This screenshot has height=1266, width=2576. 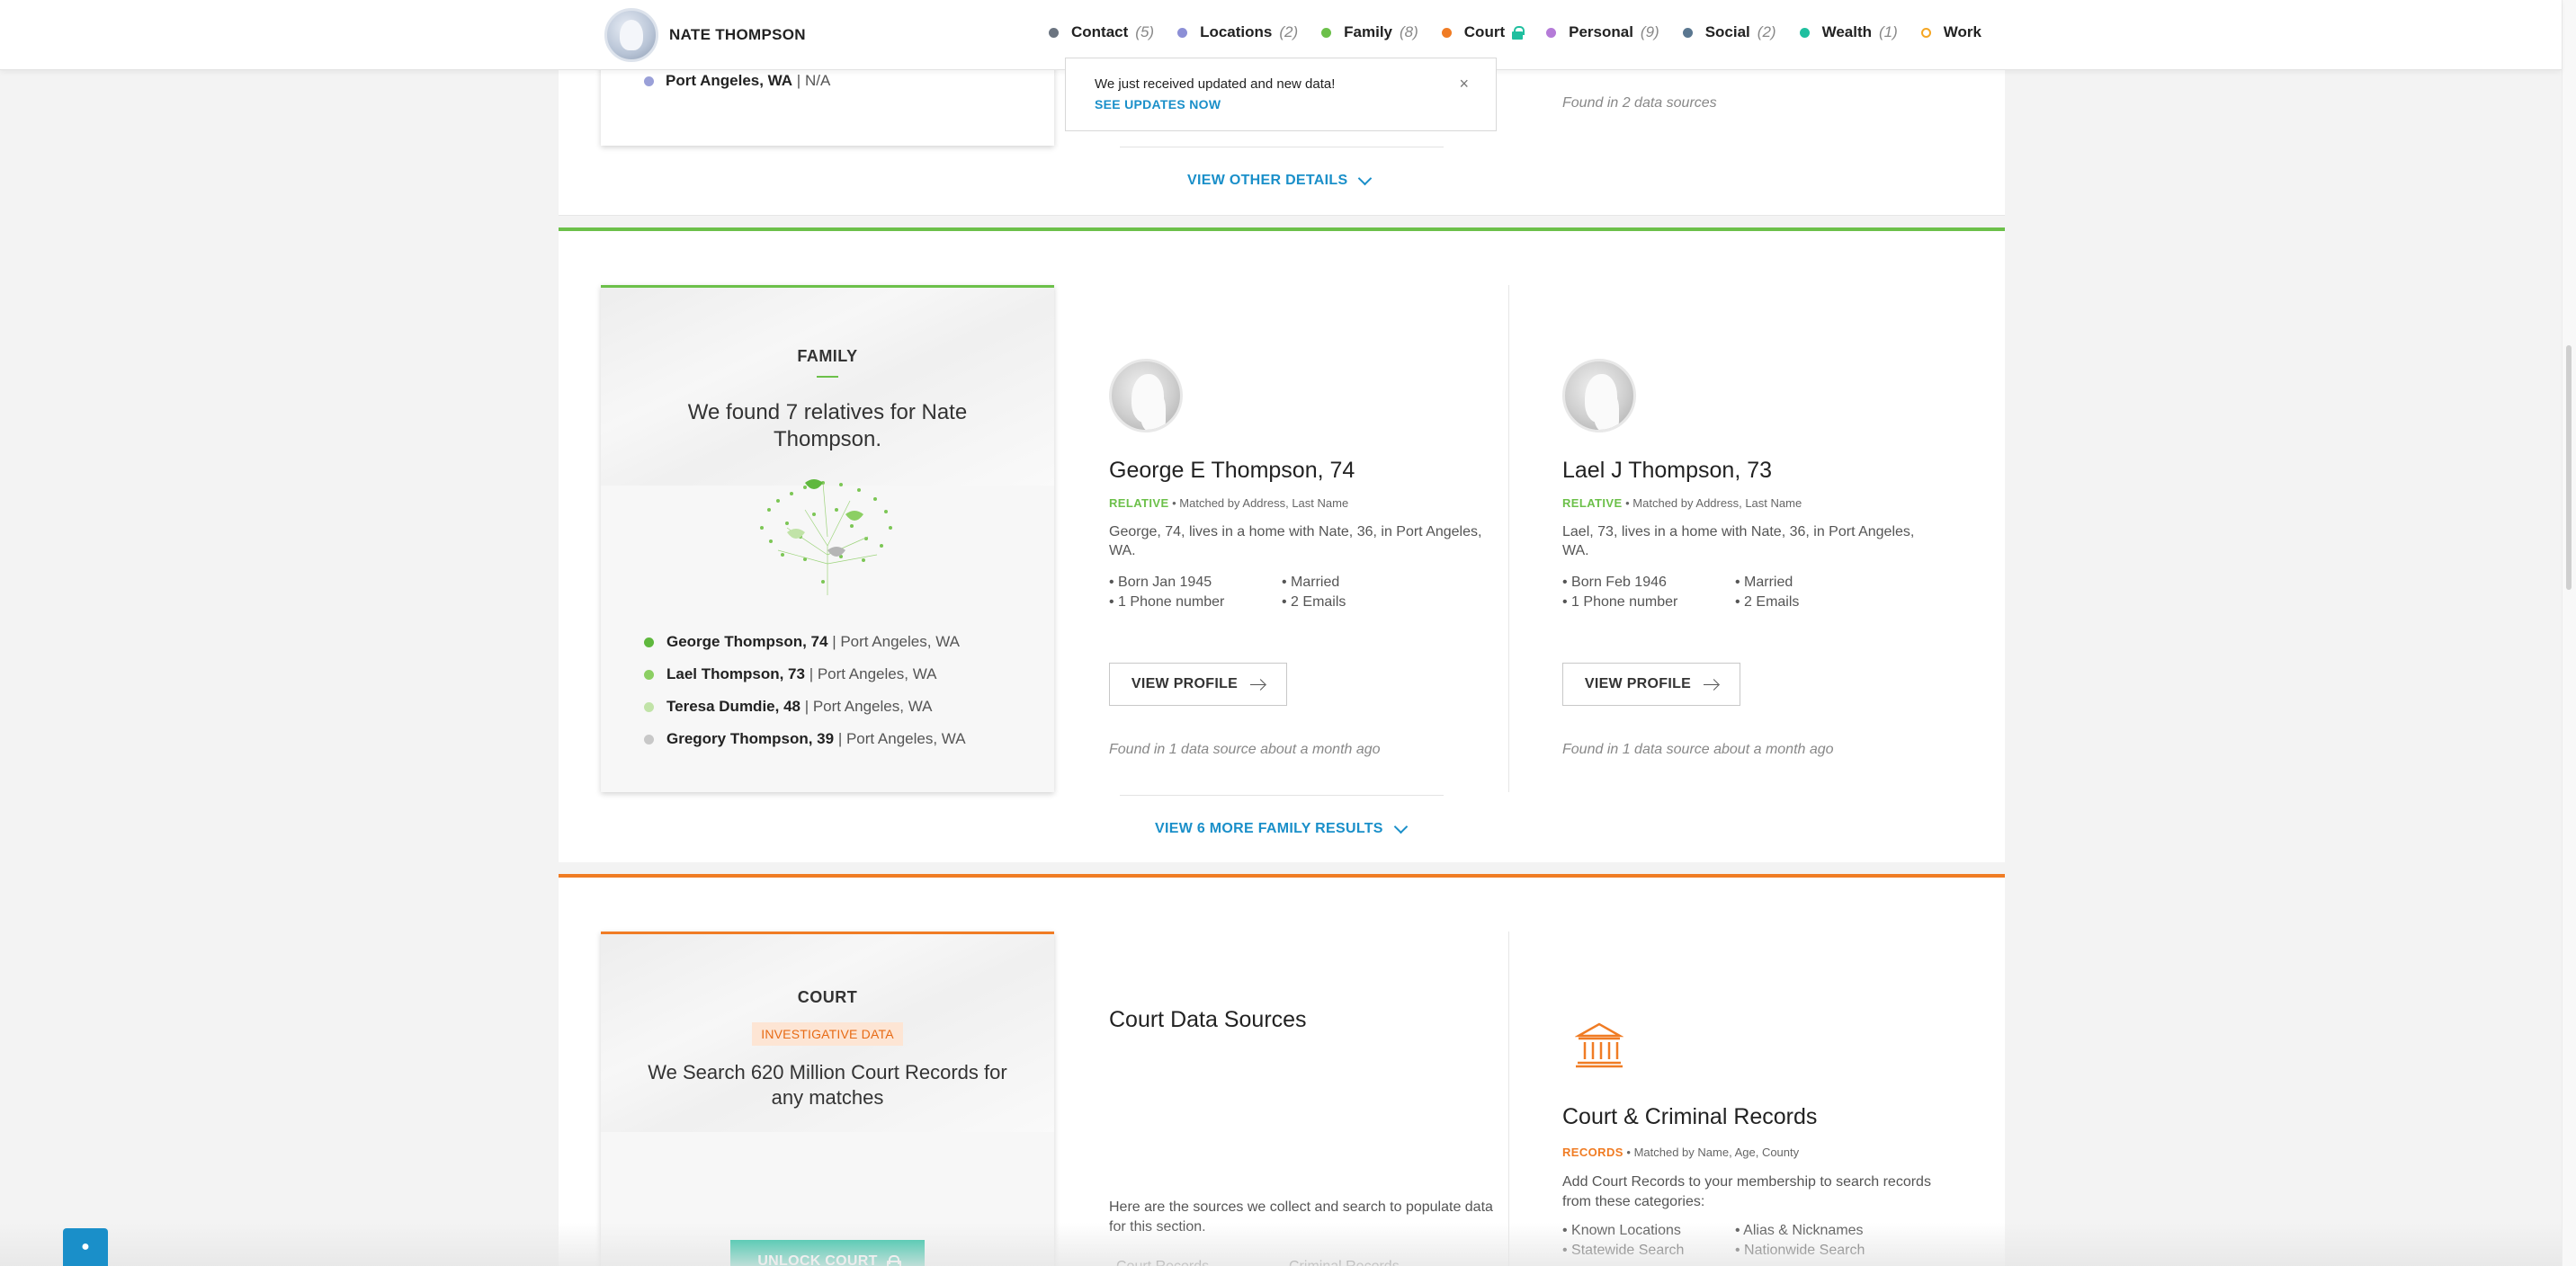 I want to click on location-item: Port Angeles, WA | N/A, so click(x=737, y=81).